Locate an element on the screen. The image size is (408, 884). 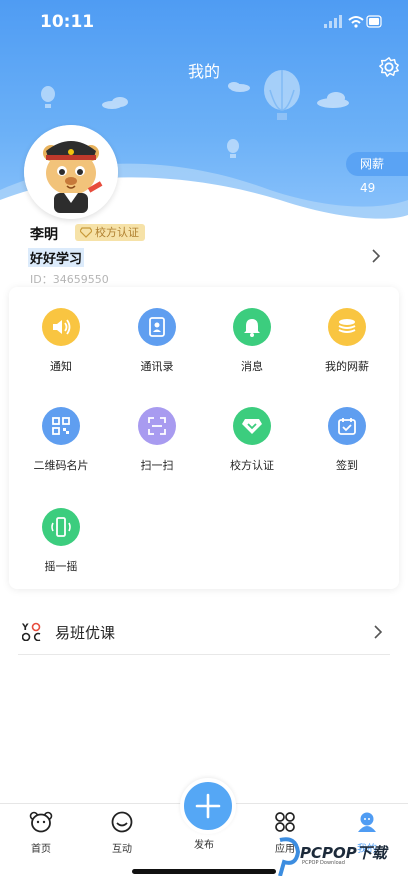
function-label: 二维码名片 is located at coordinates (61, 465).